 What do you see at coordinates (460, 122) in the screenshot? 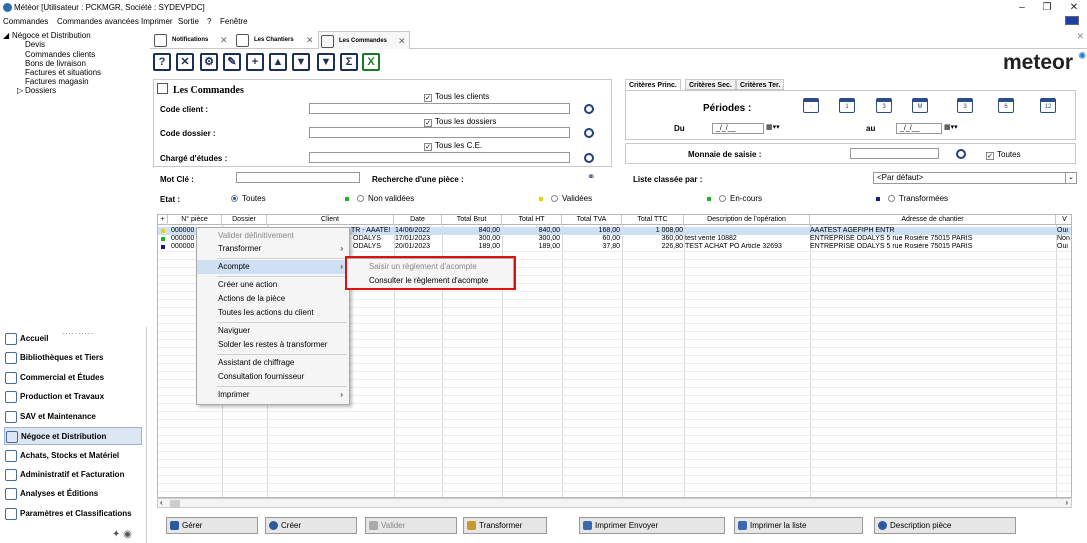
I see `tous-dossiers-checkbox: ✓ Tous les dossiers` at bounding box center [460, 122].